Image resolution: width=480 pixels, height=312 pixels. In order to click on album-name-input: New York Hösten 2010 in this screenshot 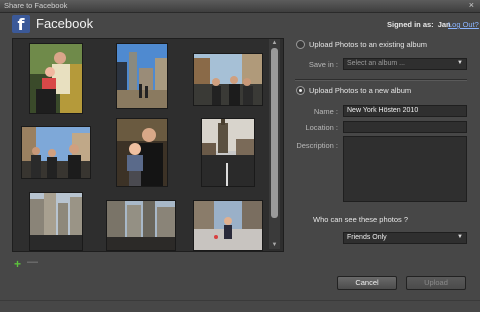, I will do `click(405, 111)`.